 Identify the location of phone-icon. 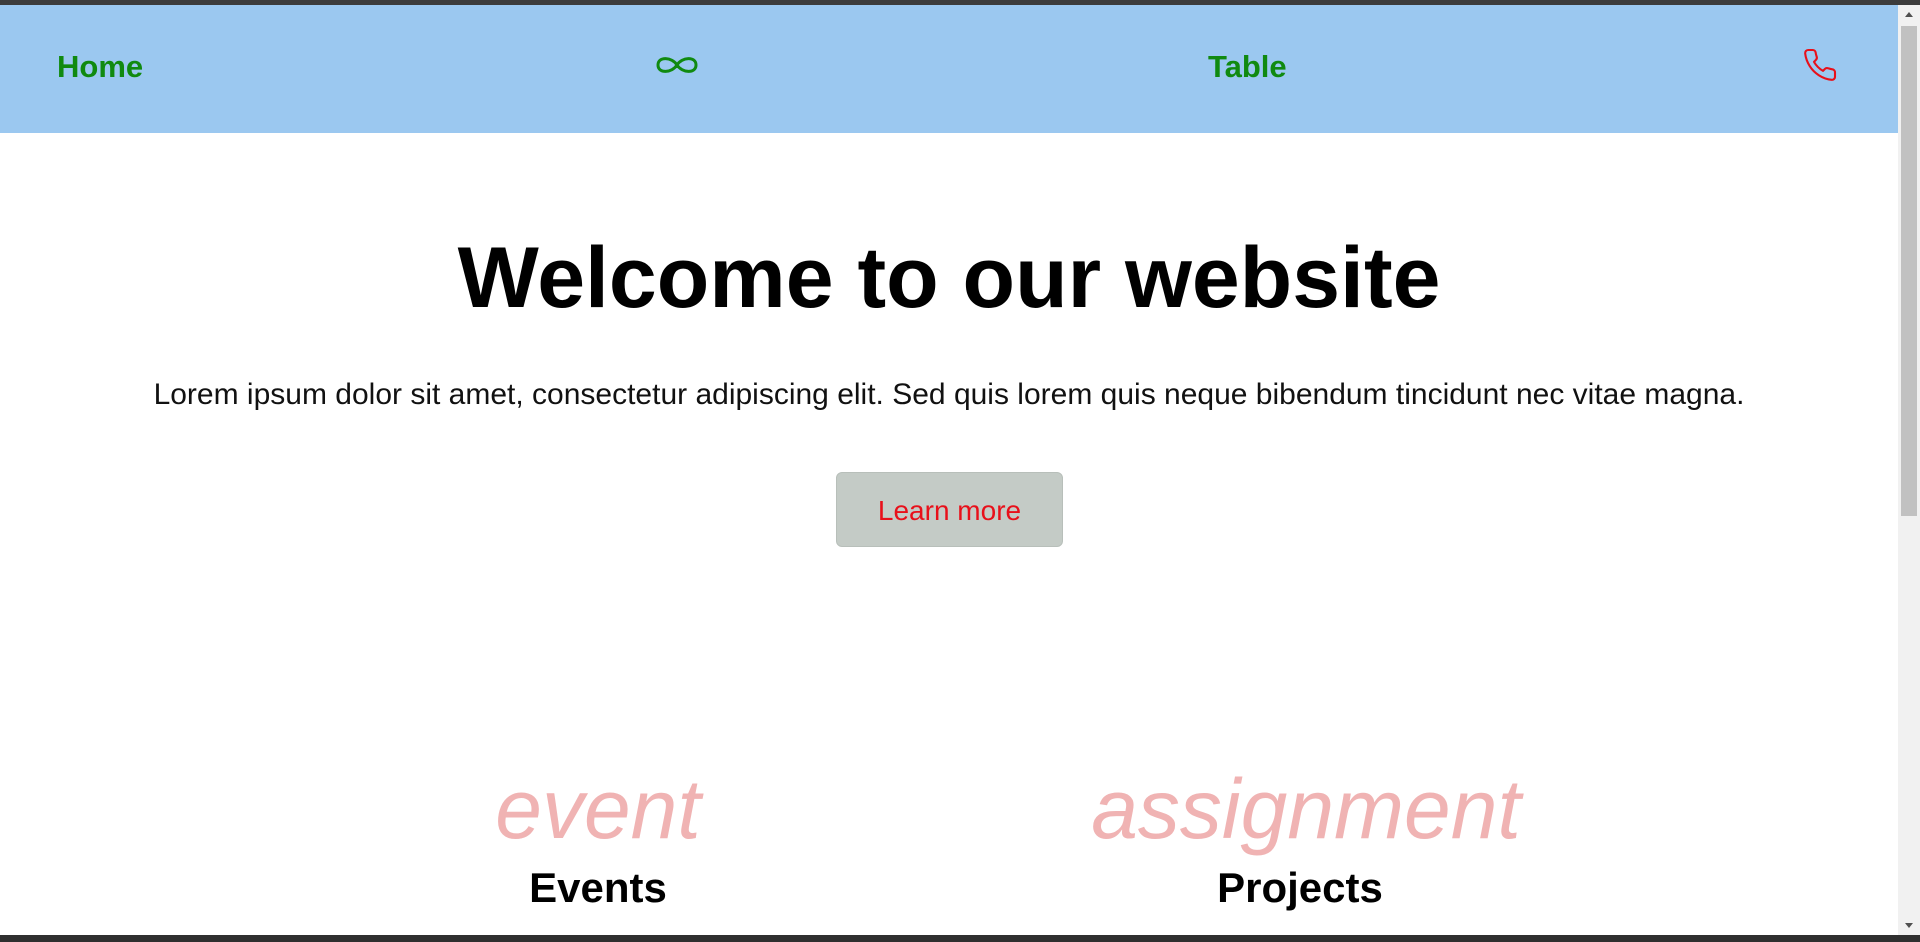
(1820, 65).